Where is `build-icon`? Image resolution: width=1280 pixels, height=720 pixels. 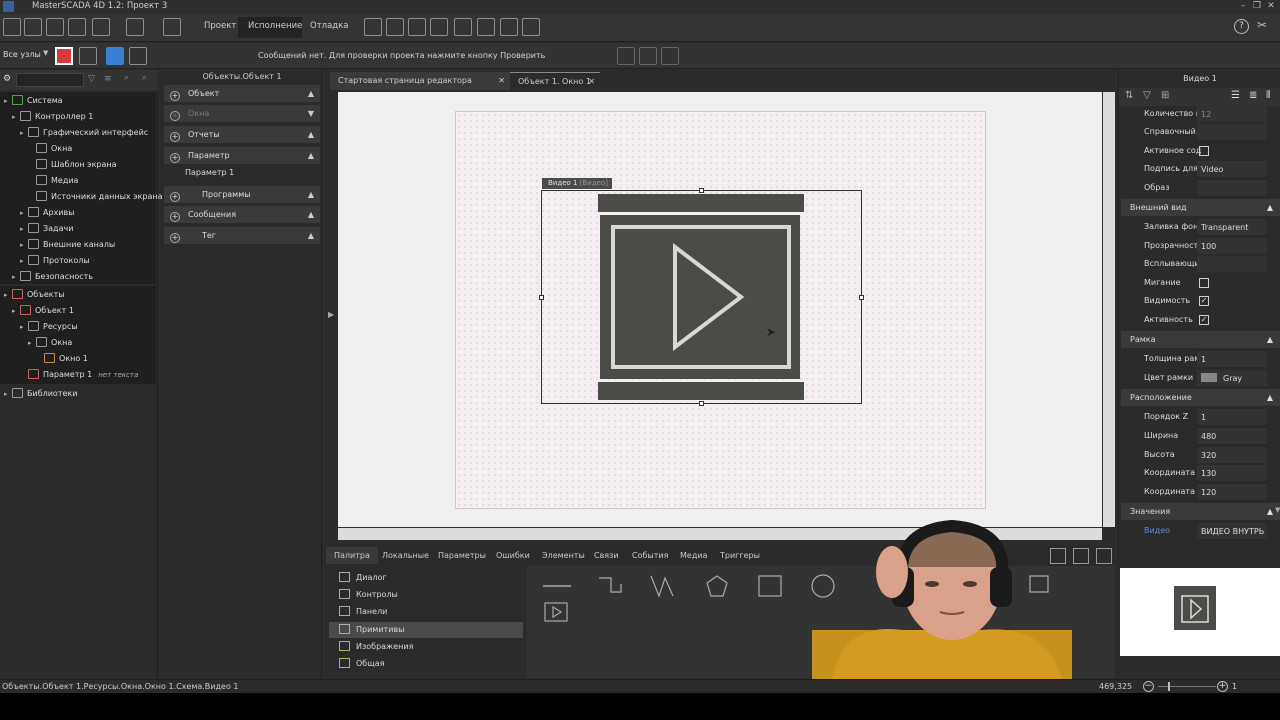
build-icon is located at coordinates (172, 27).